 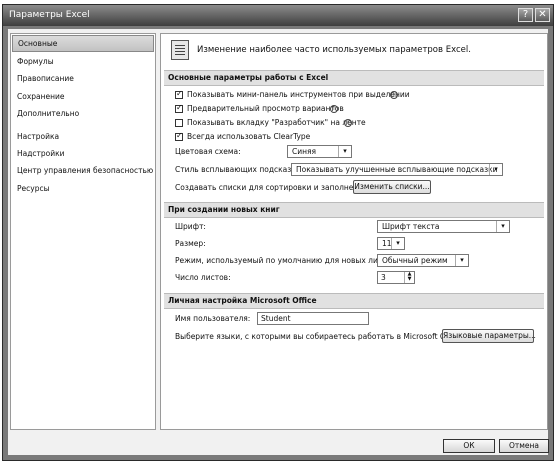 I want to click on sidebar-item-customize: Настройка, so click(x=83, y=136).